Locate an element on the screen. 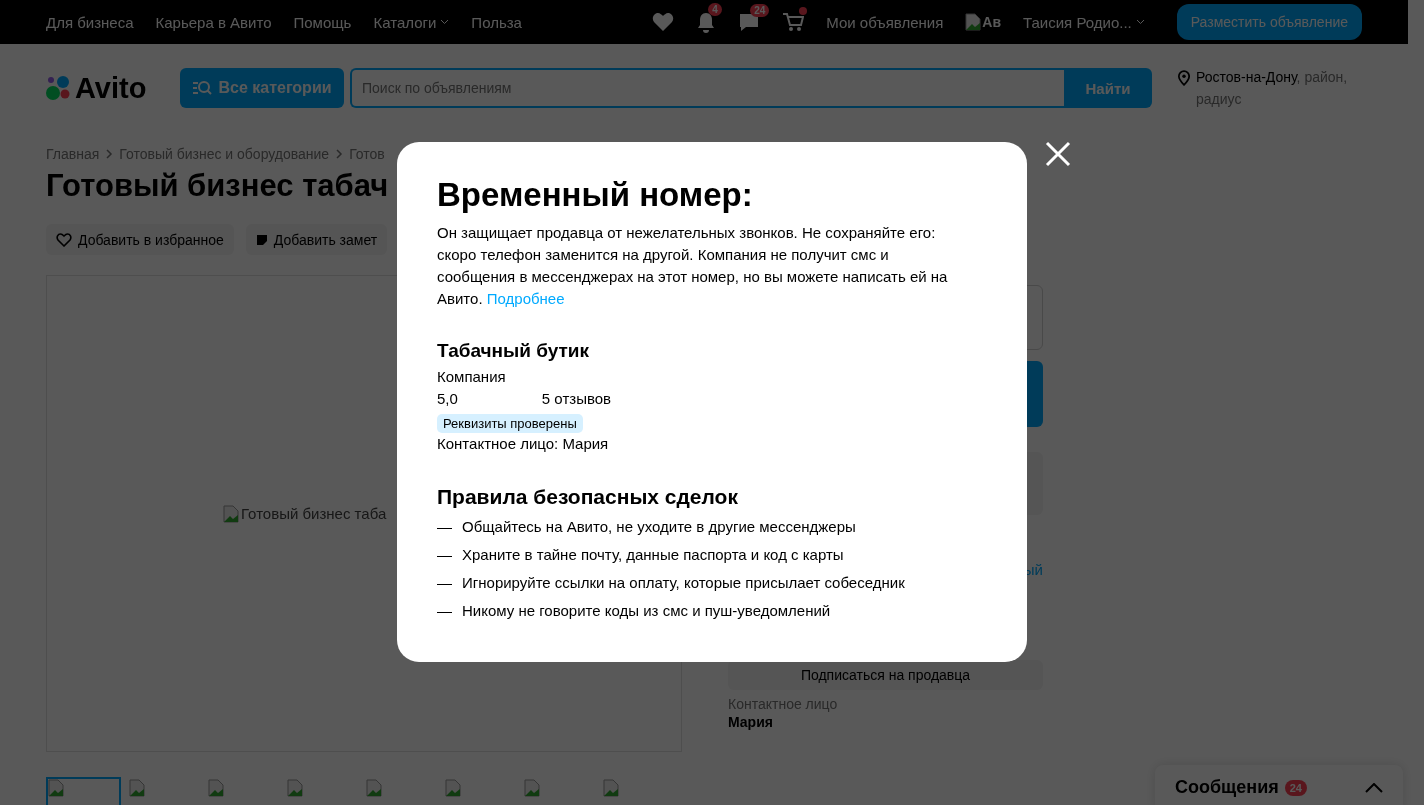 The height and width of the screenshot is (805, 1424). logo-dots-icon is located at coordinates (59, 88).